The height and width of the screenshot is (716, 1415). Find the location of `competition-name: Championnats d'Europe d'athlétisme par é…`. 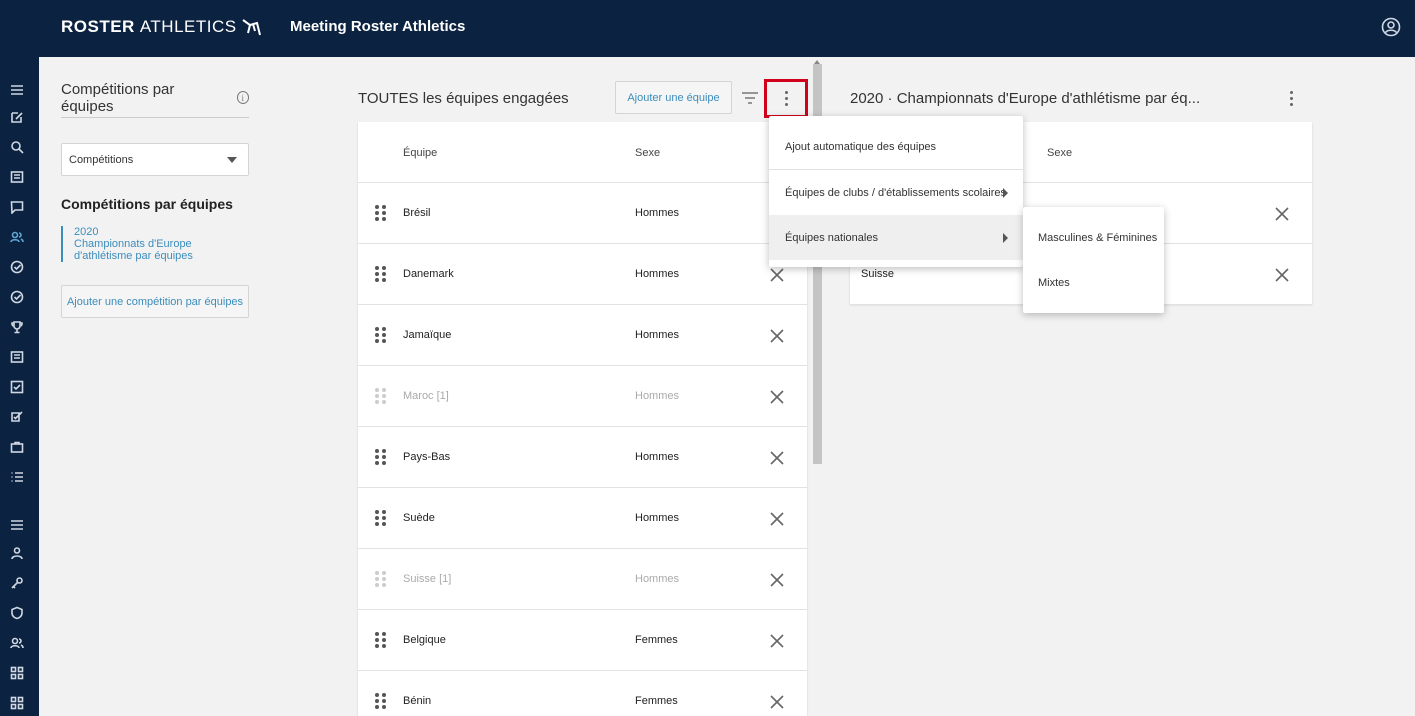

competition-name: Championnats d'Europe d'athlétisme par é… is located at coordinates (133, 250).